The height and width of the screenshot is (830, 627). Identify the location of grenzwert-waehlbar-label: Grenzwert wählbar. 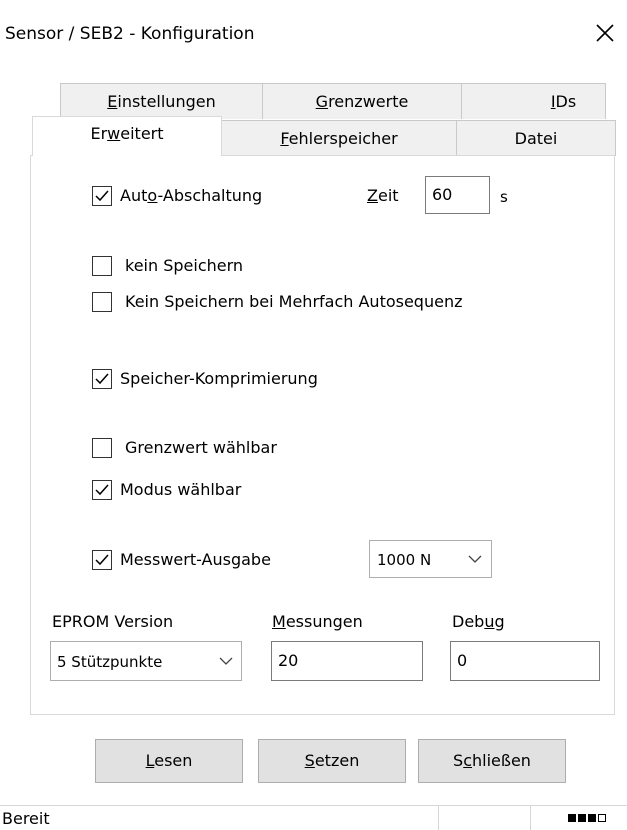
(201, 447).